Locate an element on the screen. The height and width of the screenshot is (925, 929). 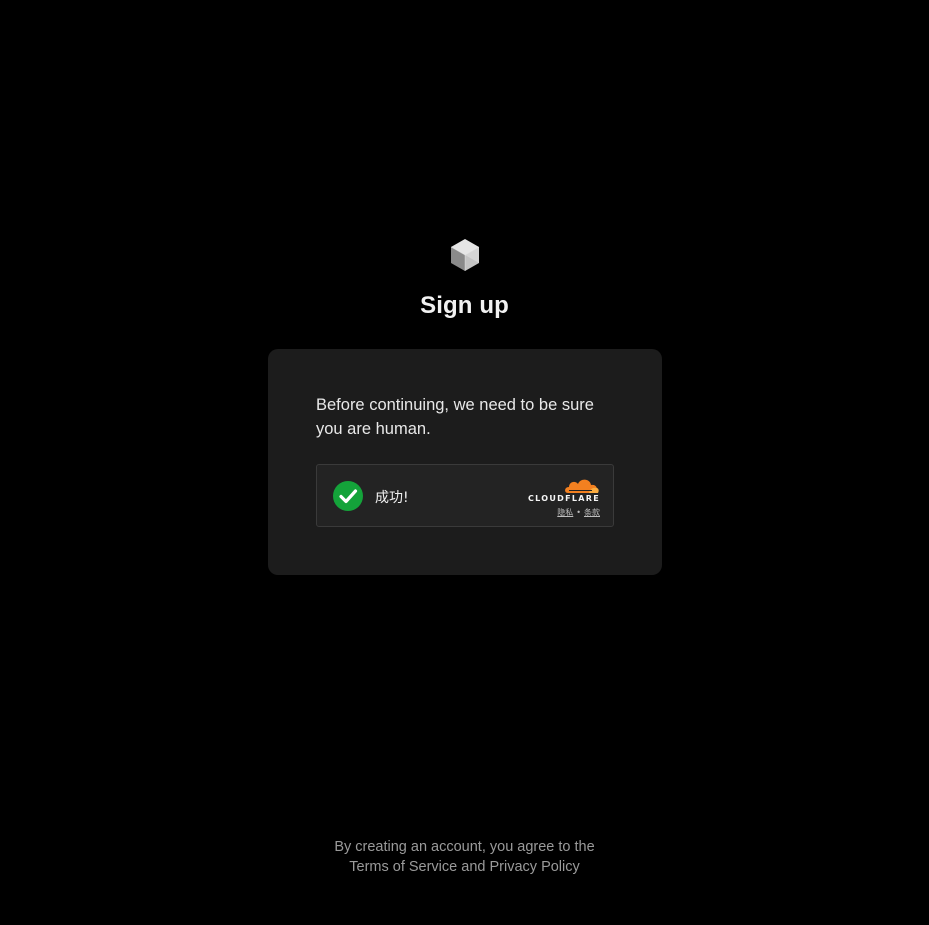
captcha-privacy-link: 隐私 is located at coordinates (565, 512).